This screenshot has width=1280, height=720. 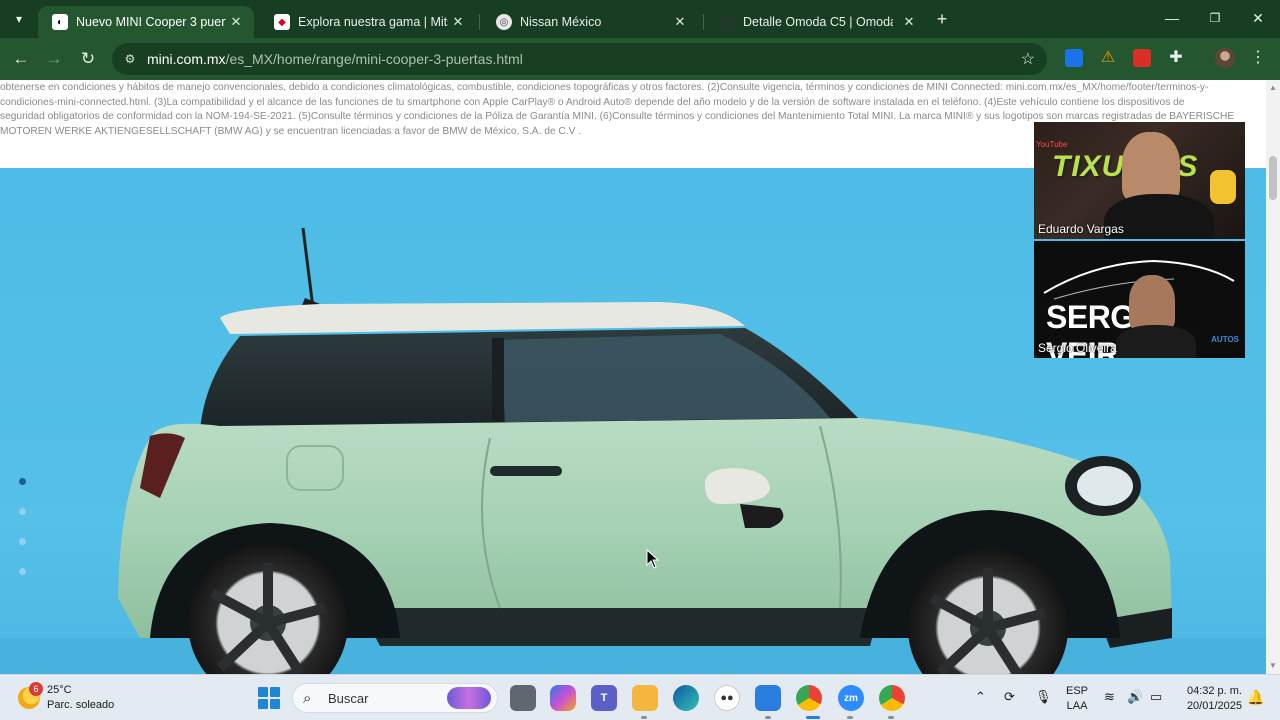 What do you see at coordinates (727, 698) in the screenshot?
I see `media-player-icon: ●●` at bounding box center [727, 698].